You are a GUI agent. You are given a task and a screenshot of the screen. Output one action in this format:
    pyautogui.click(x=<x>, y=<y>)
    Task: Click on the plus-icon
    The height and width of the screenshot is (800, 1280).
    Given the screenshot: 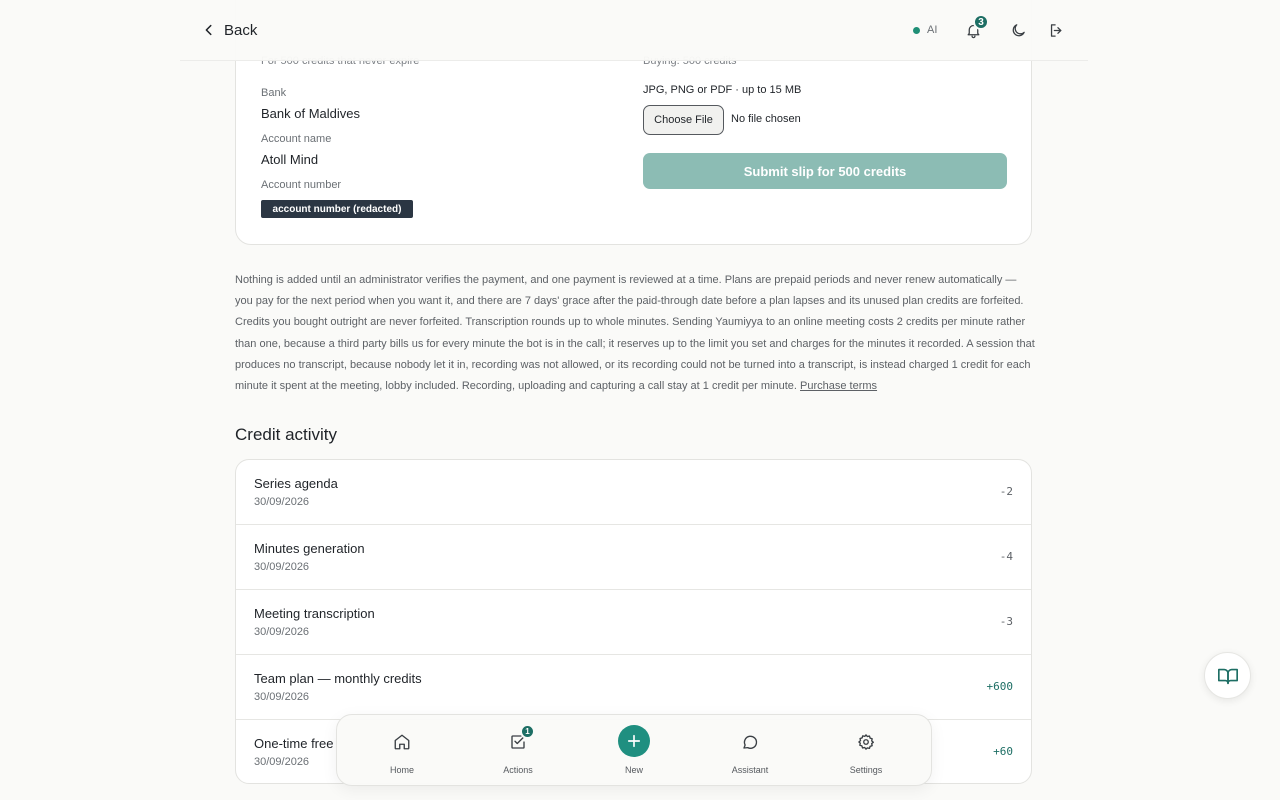 What is the action you would take?
    pyautogui.click(x=634, y=741)
    